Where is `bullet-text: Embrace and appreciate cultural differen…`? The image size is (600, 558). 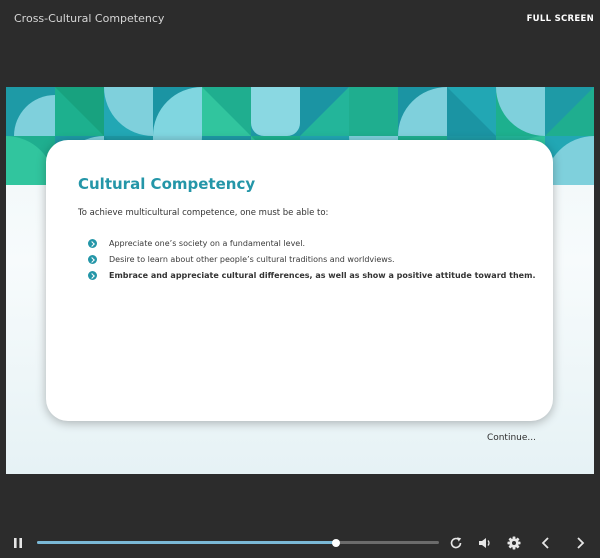 bullet-text: Embrace and appreciate cultural differen… is located at coordinates (322, 275).